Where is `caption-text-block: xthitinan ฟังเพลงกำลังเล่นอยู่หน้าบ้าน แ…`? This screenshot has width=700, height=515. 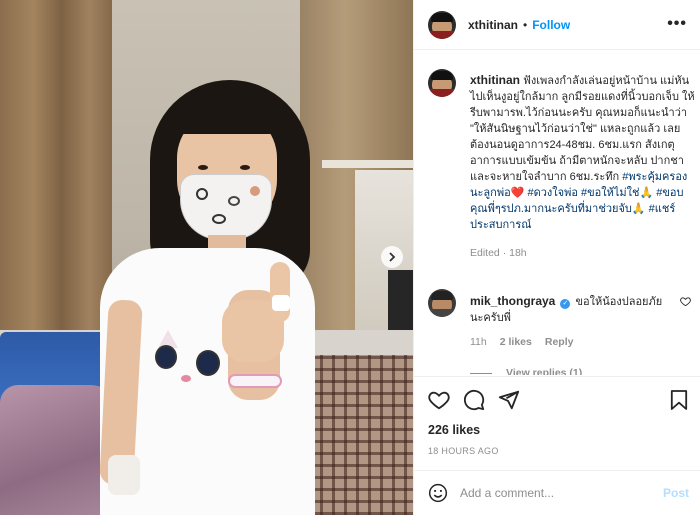 caption-text-block: xthitinan ฟังเพลงกำลังเล่นอยู่หน้าบ้าน แ… is located at coordinates (584, 166).